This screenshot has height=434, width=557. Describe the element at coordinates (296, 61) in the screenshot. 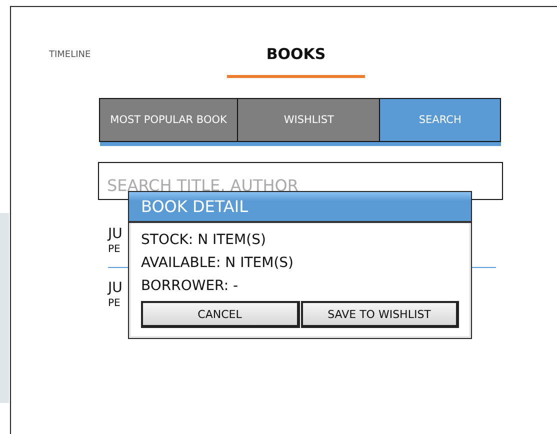

I see `nav-tab: BOOKS` at that location.